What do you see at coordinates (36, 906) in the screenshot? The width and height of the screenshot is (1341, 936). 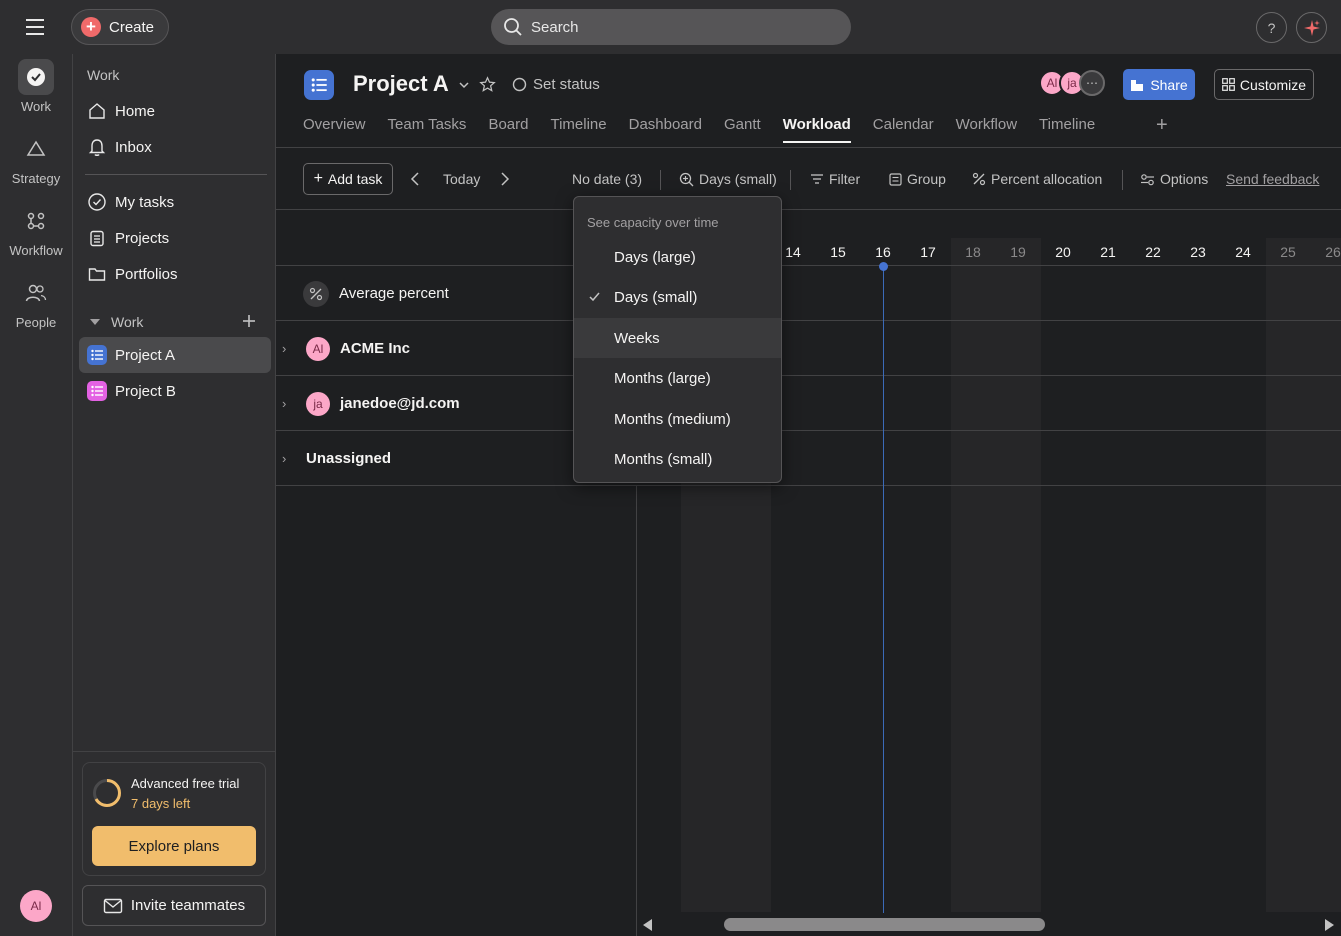 I see `user-avatar: Al` at bounding box center [36, 906].